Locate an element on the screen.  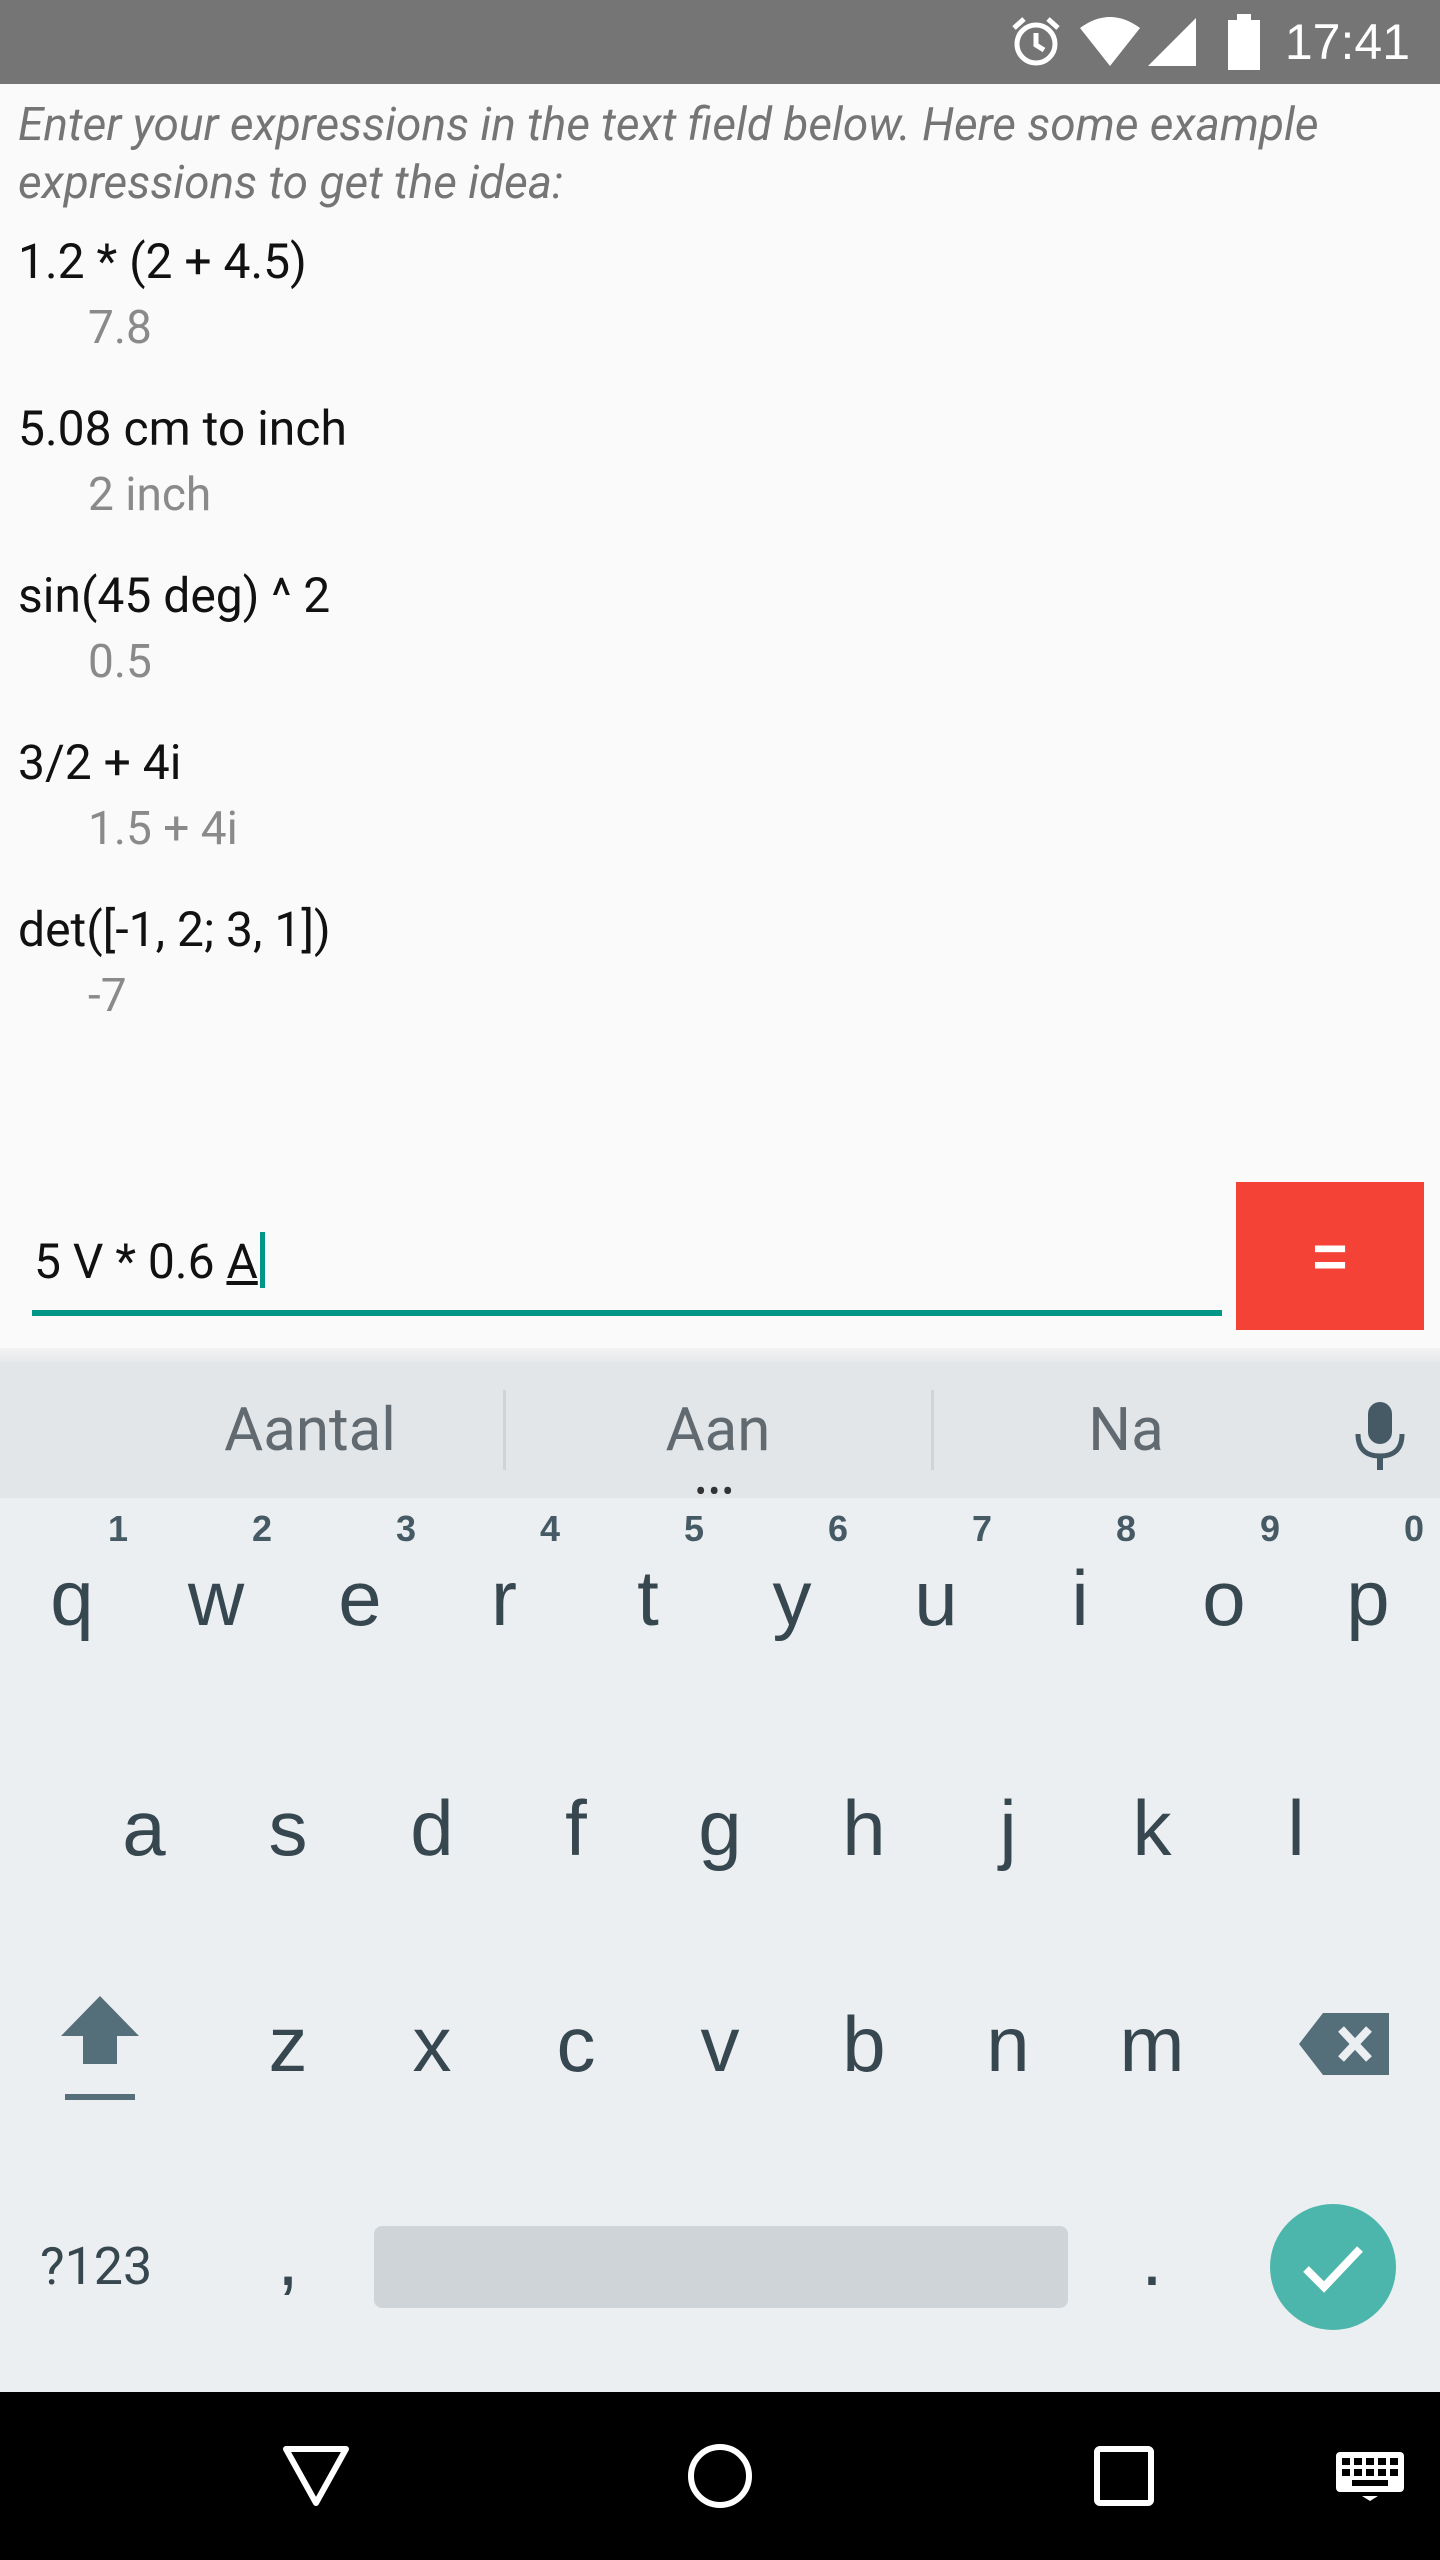
suggestion-1: Aantal is located at coordinates (310, 1430).